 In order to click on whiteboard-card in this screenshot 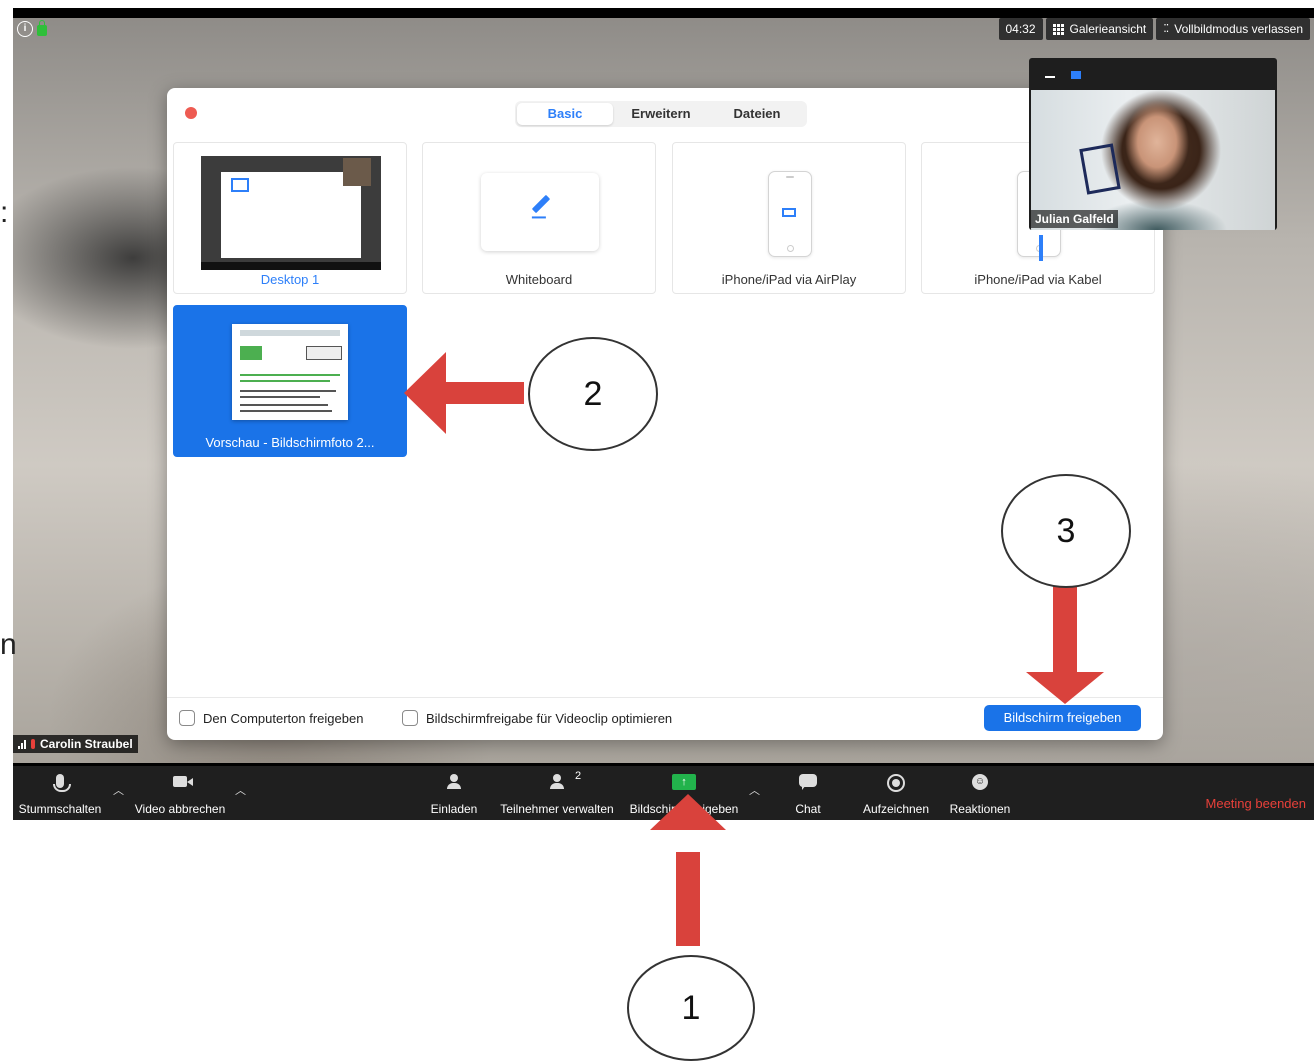, I will do `click(540, 212)`.